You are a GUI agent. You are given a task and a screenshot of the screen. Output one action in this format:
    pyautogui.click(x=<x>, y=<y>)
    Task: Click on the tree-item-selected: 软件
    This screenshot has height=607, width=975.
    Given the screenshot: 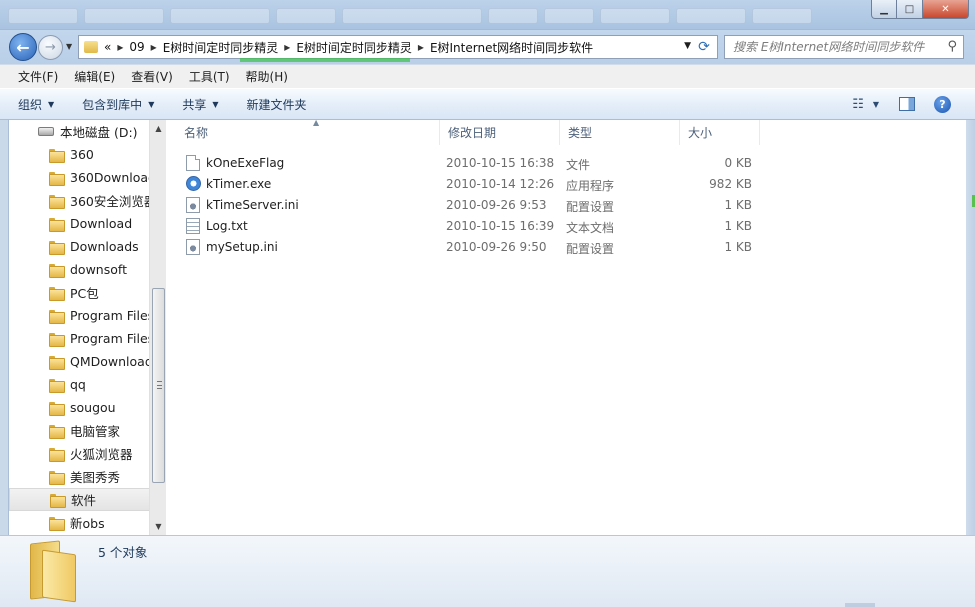 What is the action you would take?
    pyautogui.click(x=79, y=499)
    